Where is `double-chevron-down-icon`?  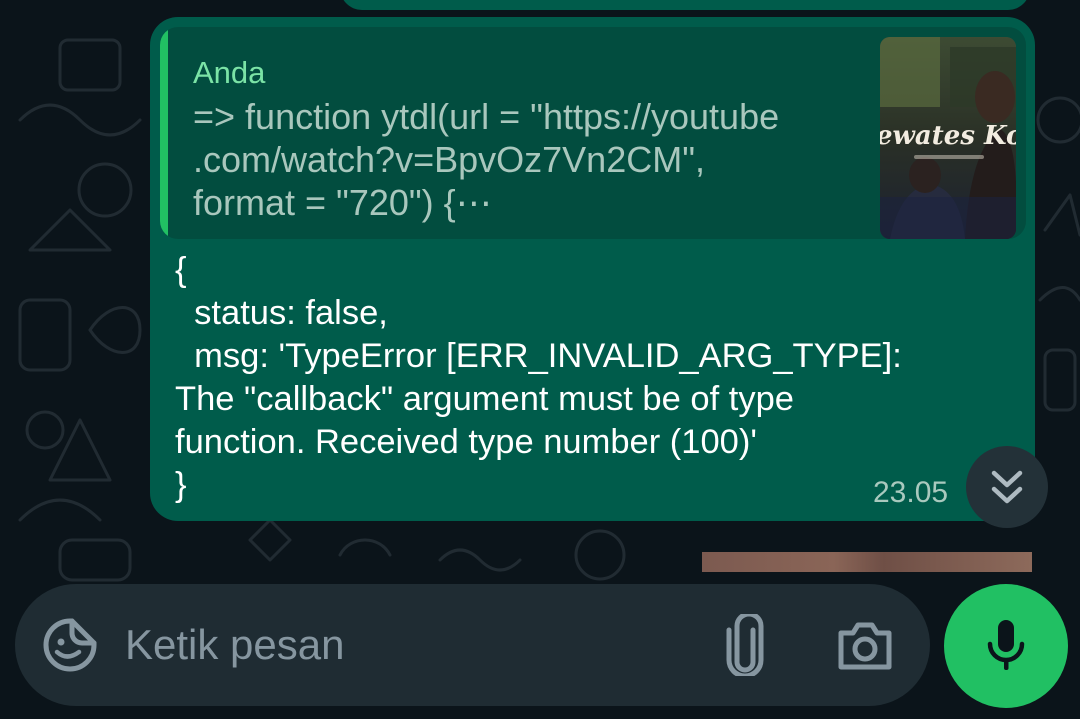
double-chevron-down-icon is located at coordinates (1007, 487).